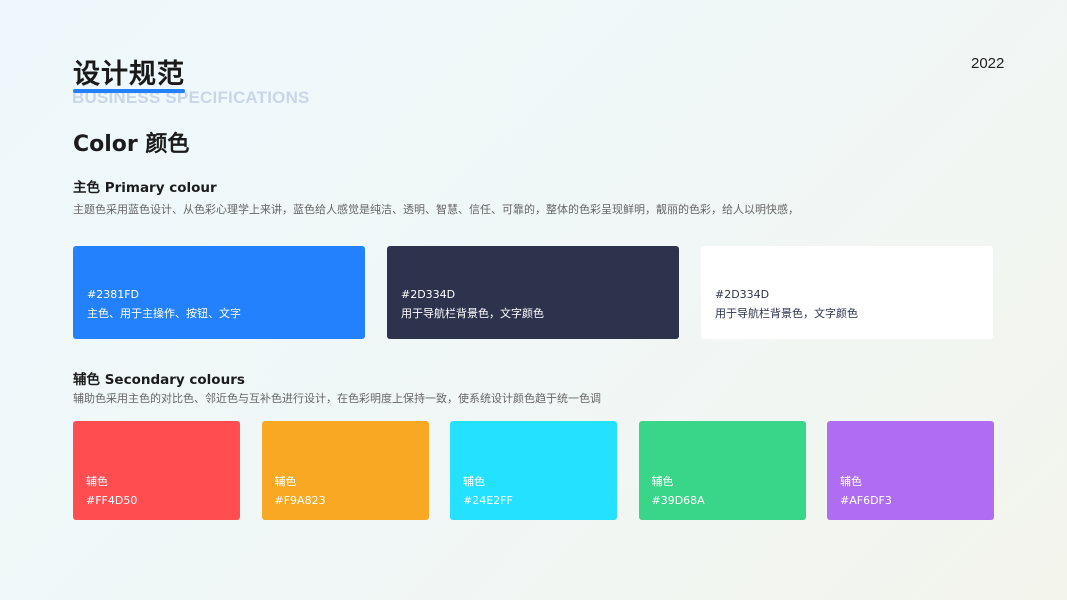 Image resolution: width=1067 pixels, height=600 pixels. I want to click on section-title: Color 颜色, so click(131, 144).